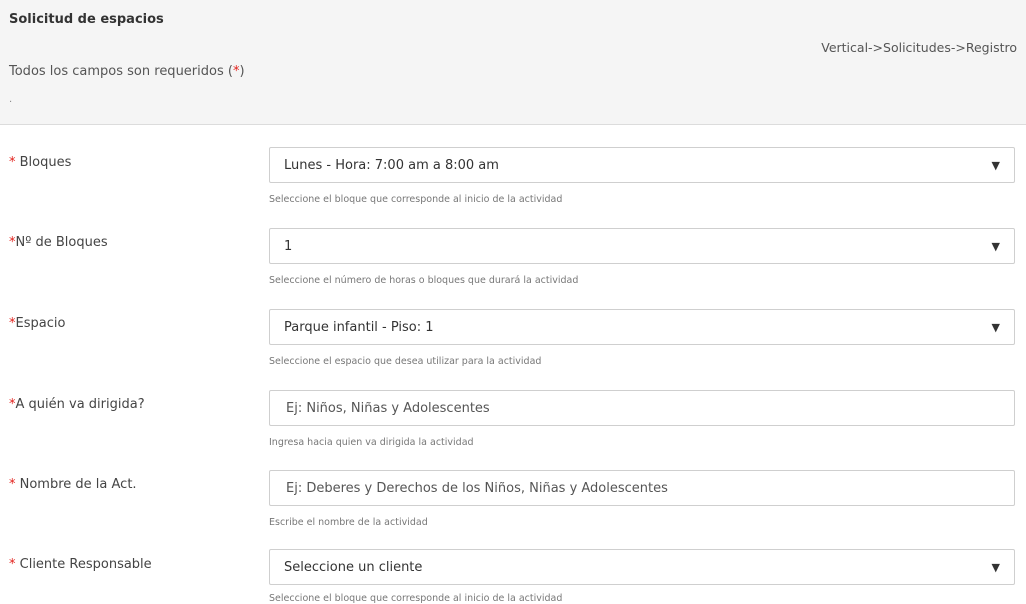 This screenshot has height=604, width=1026. I want to click on required-note-close: ), so click(242, 71).